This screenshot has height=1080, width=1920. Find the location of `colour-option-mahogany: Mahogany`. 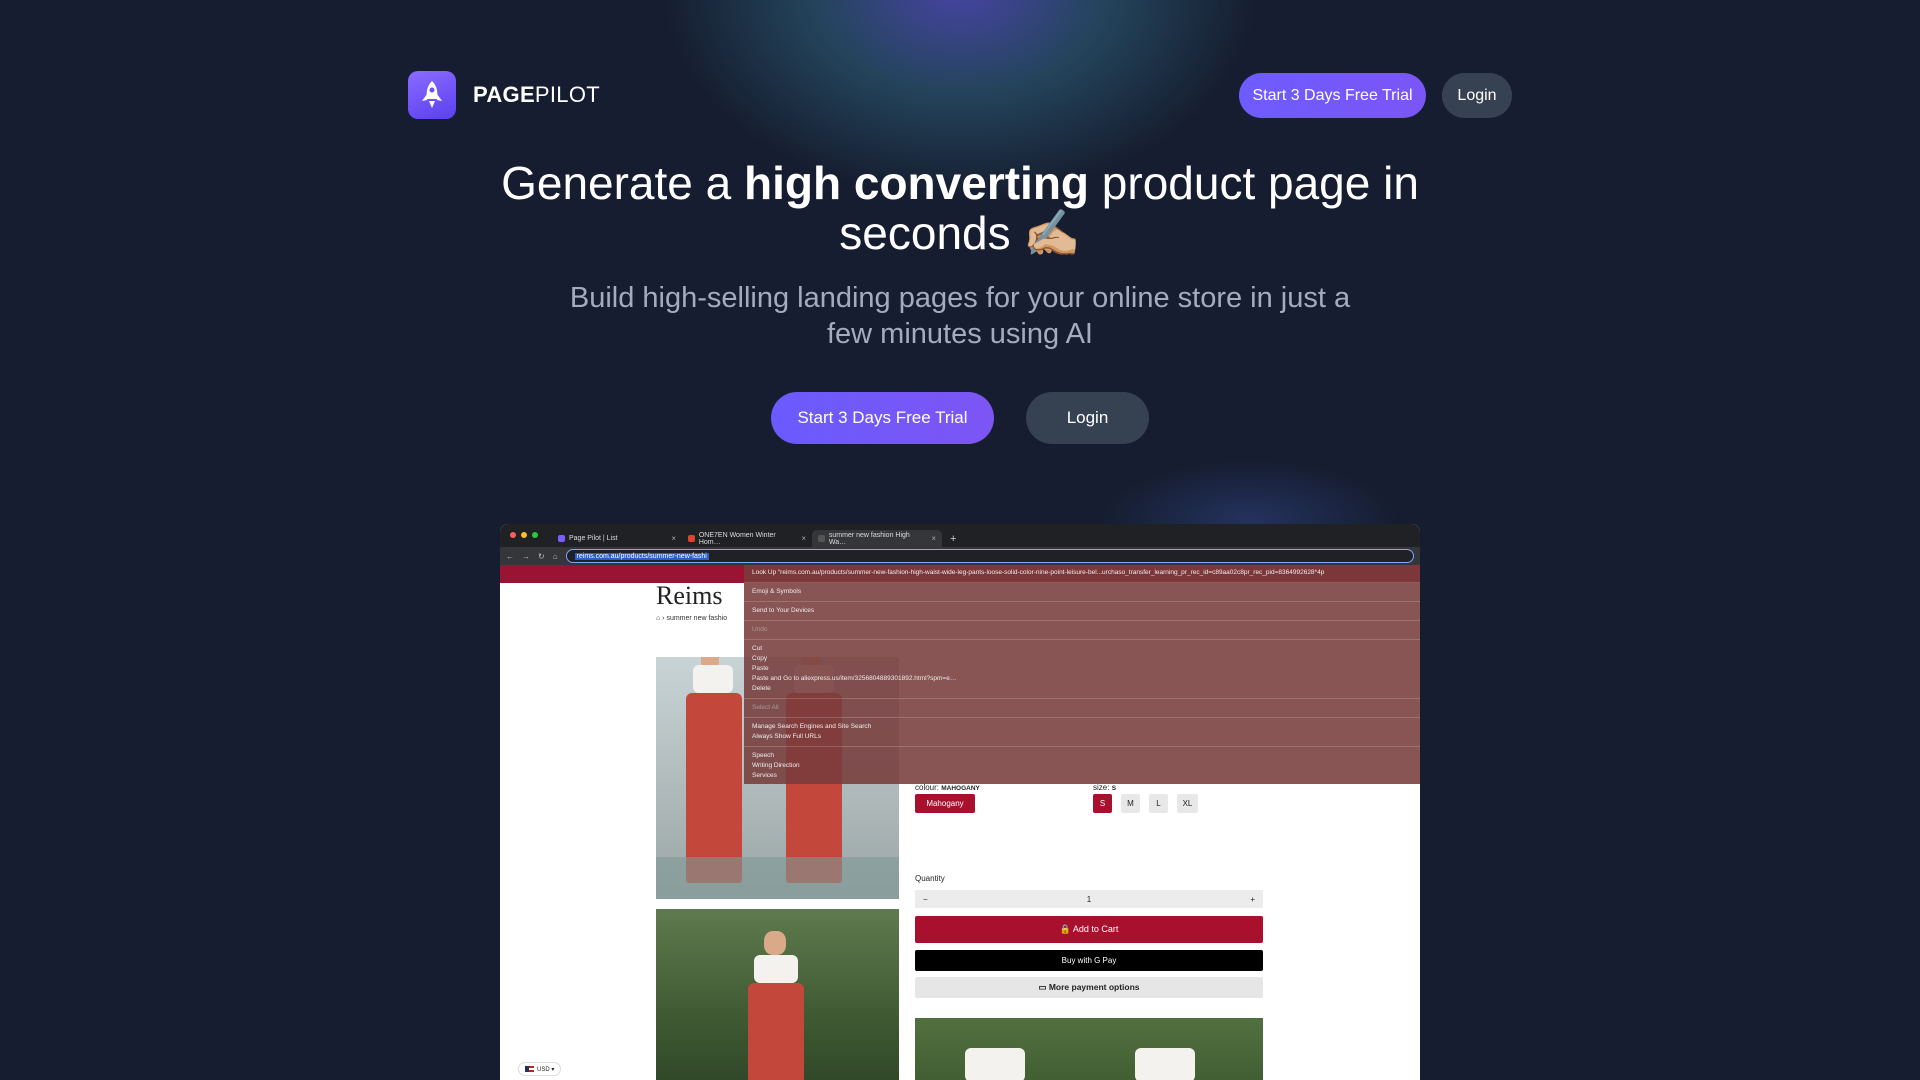

colour-option-mahogany: Mahogany is located at coordinates (945, 803).